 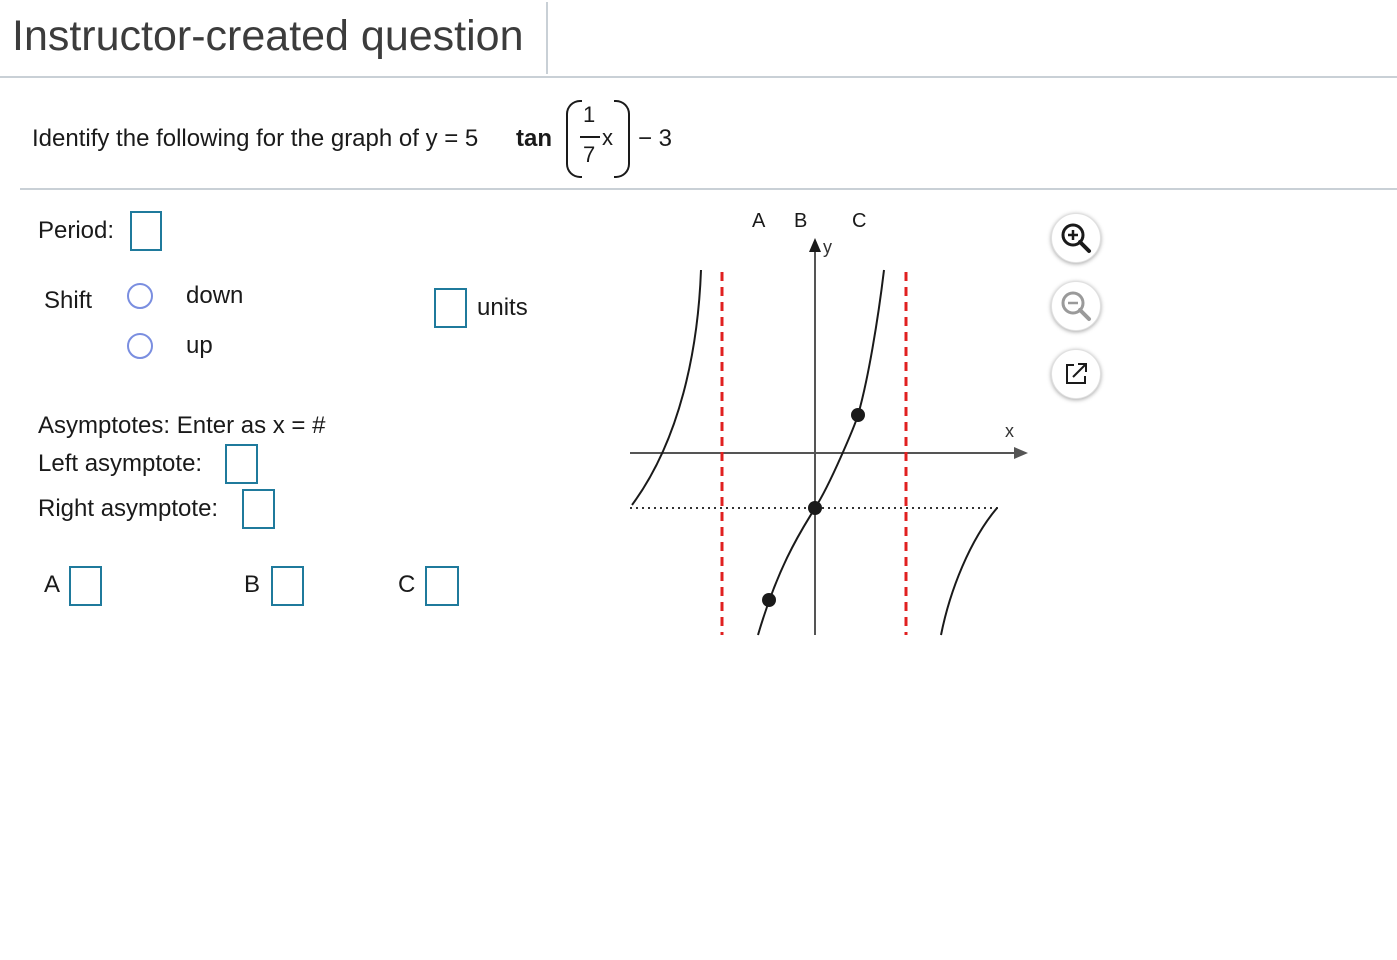 What do you see at coordinates (829, 423) in the screenshot?
I see `tangent-graph: A B C x y` at bounding box center [829, 423].